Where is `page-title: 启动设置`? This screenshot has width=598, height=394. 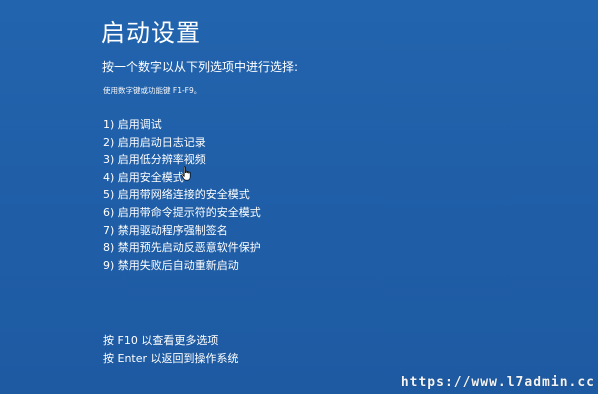
page-title: 启动设置 is located at coordinates (151, 33).